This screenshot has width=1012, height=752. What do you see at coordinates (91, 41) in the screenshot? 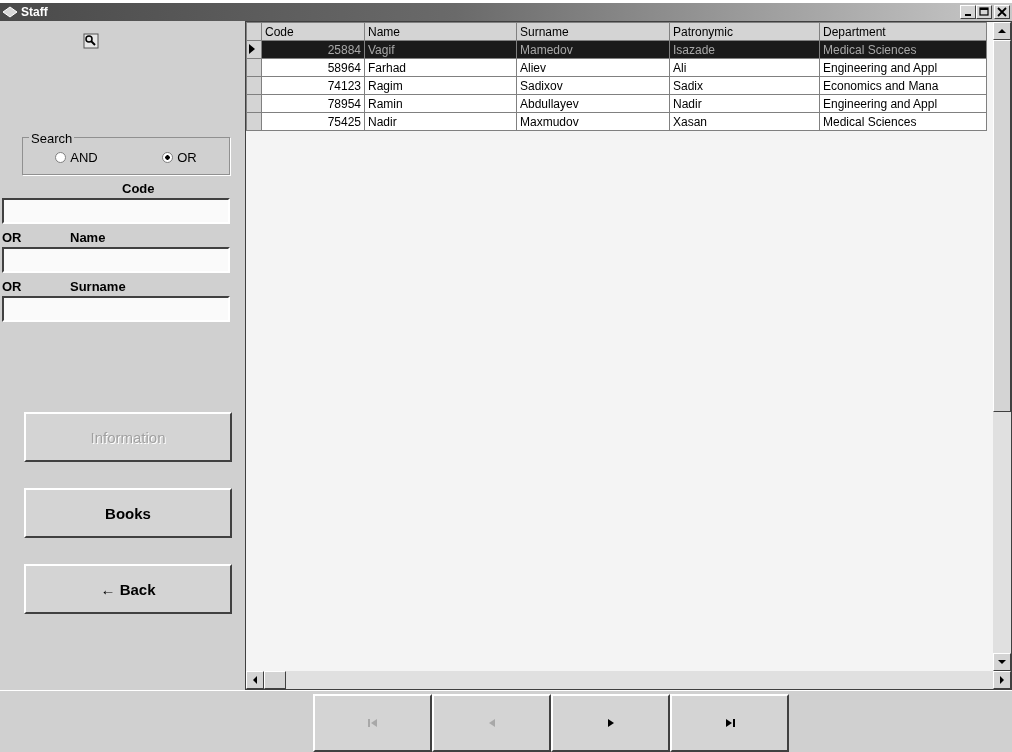
I see `search-icon` at bounding box center [91, 41].